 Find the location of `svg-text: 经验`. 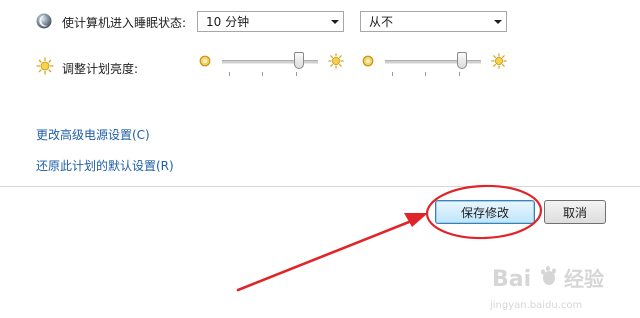

svg-text: 经验 is located at coordinates (584, 279).